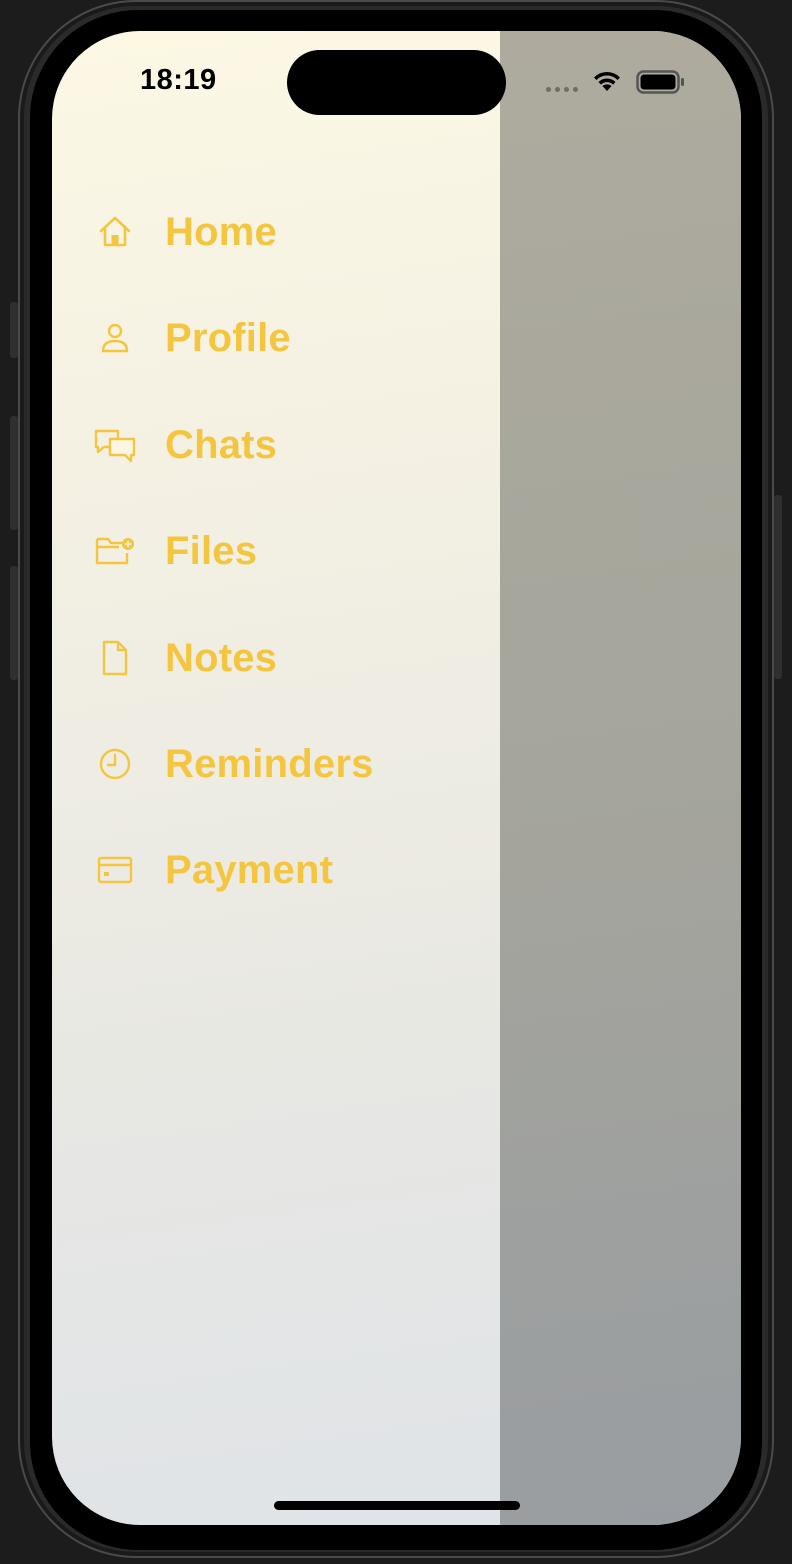 The width and height of the screenshot is (792, 1564). Describe the element at coordinates (607, 81) in the screenshot. I see `wifi-icon` at that location.